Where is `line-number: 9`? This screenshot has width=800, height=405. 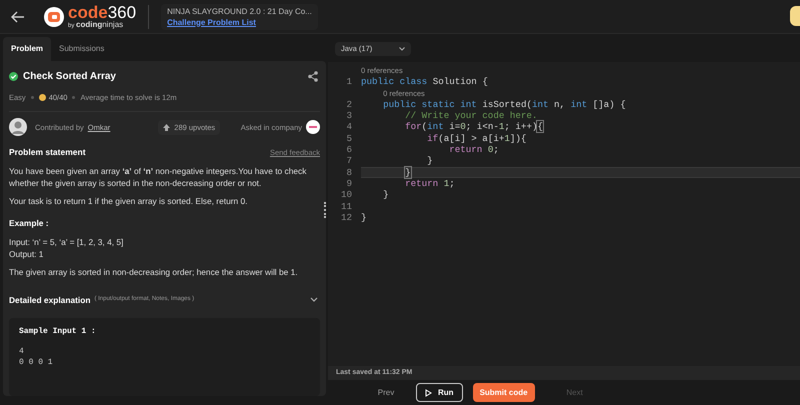 line-number: 9 is located at coordinates (348, 184).